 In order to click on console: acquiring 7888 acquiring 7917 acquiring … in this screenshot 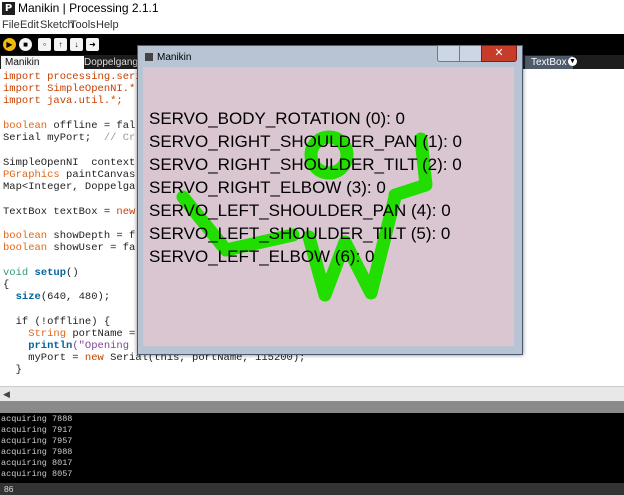, I will do `click(312, 448)`.